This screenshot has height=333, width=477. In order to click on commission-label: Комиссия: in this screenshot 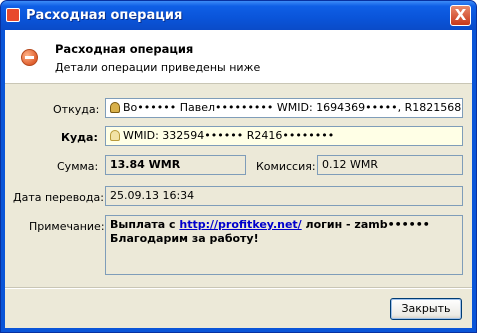, I will do `click(286, 166)`.